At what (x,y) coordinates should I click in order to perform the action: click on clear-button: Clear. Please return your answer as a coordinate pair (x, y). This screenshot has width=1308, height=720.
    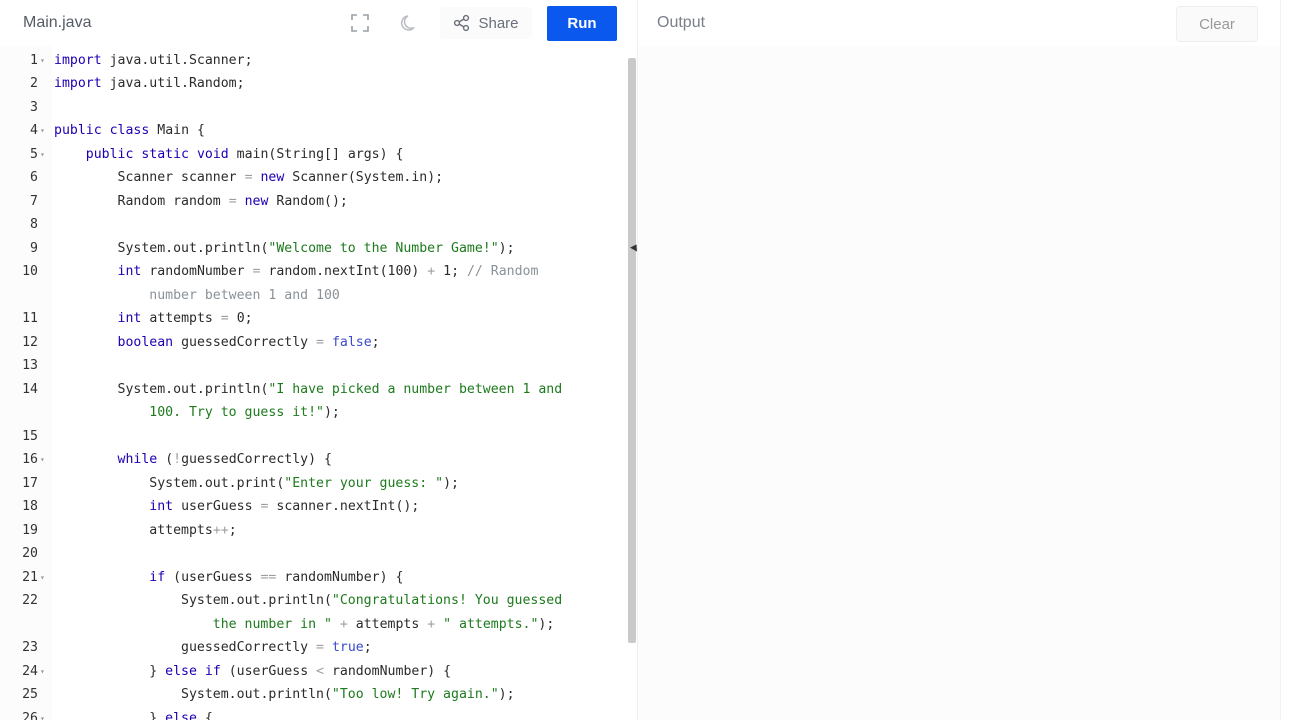
    Looking at the image, I should click on (1217, 24).